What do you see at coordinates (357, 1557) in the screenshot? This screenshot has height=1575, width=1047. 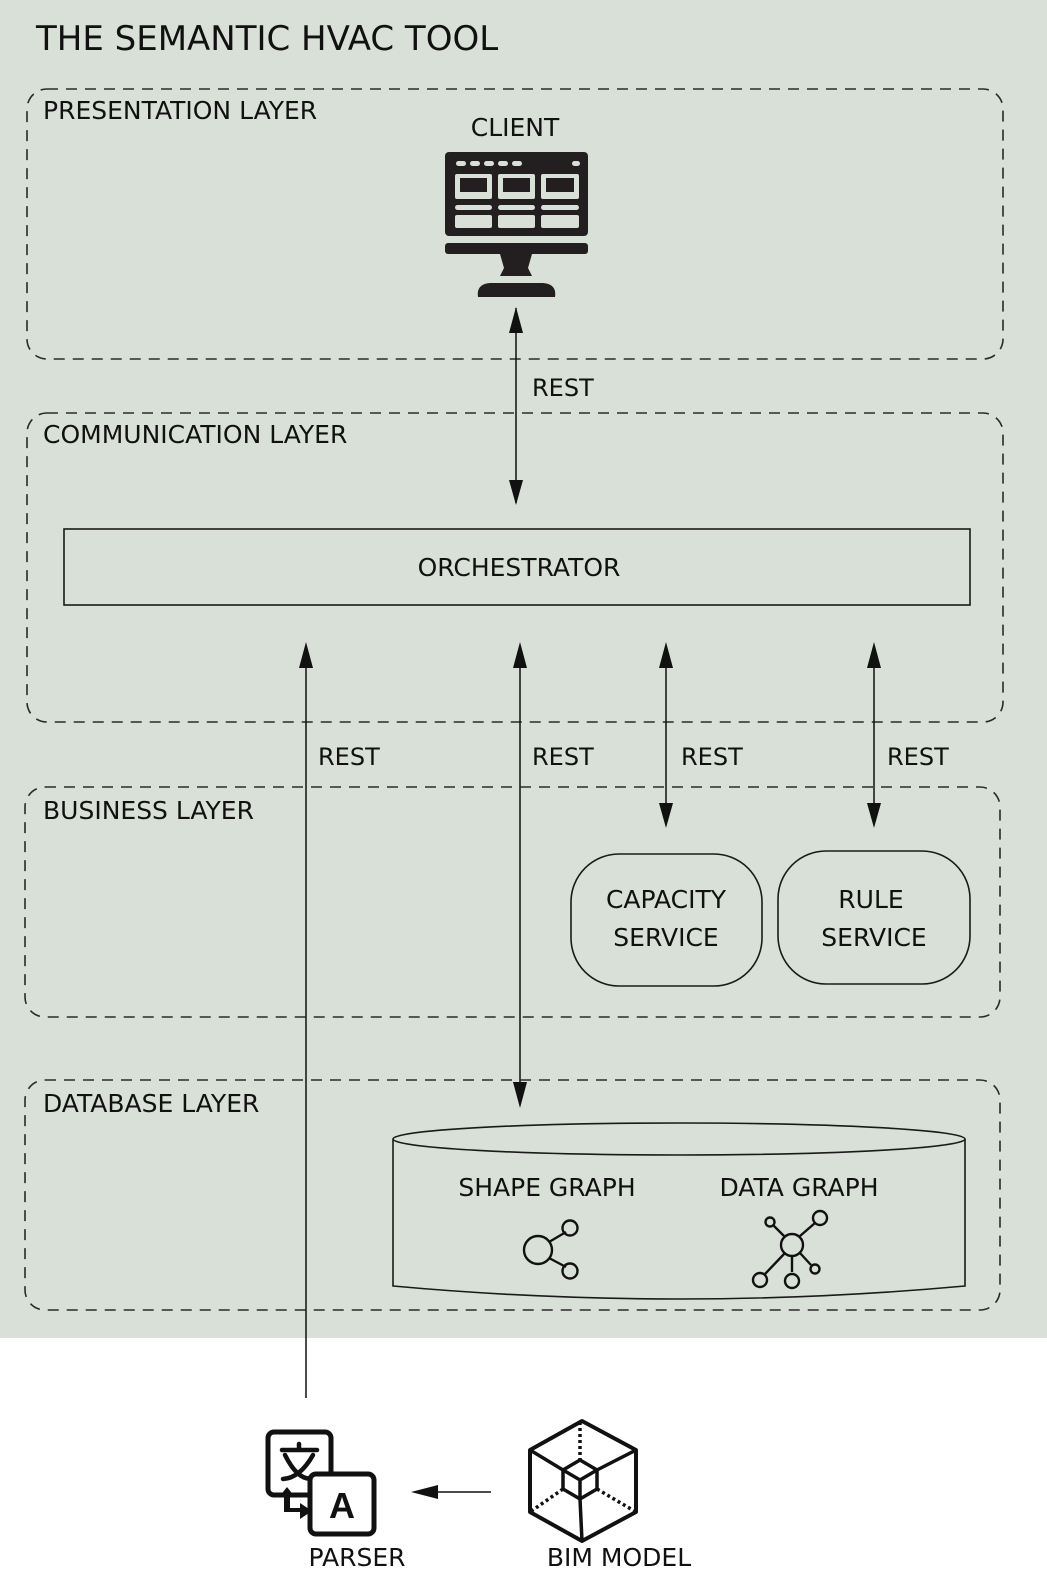 I see `parser-label: PARSER` at bounding box center [357, 1557].